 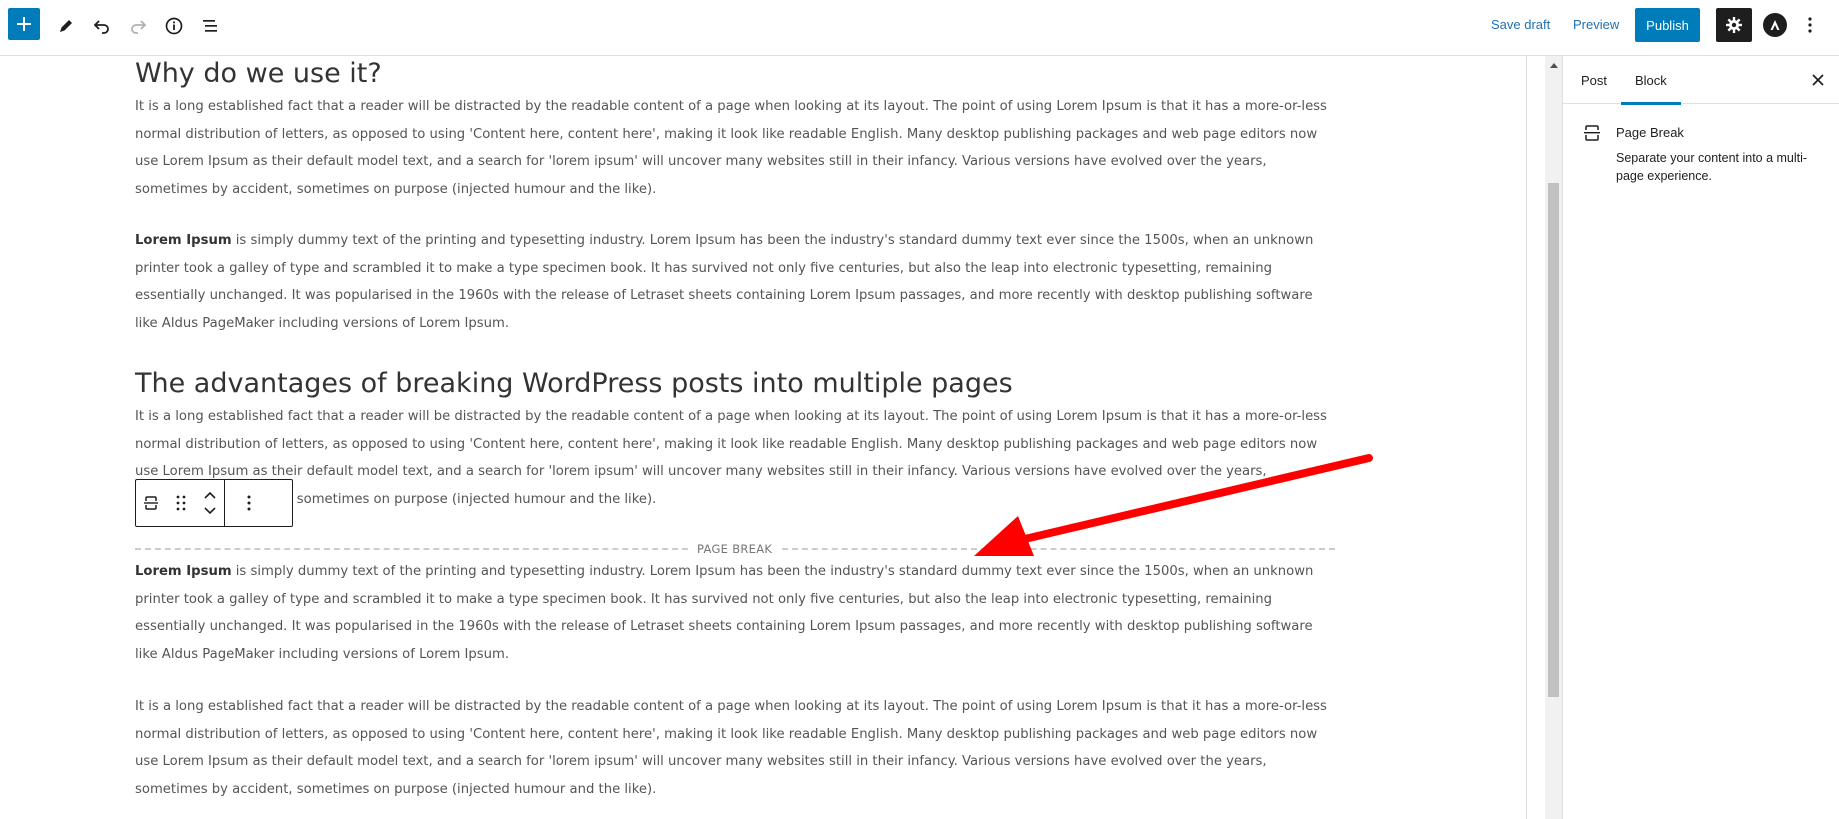 I want to click on chevron-down-icon, so click(x=210, y=511).